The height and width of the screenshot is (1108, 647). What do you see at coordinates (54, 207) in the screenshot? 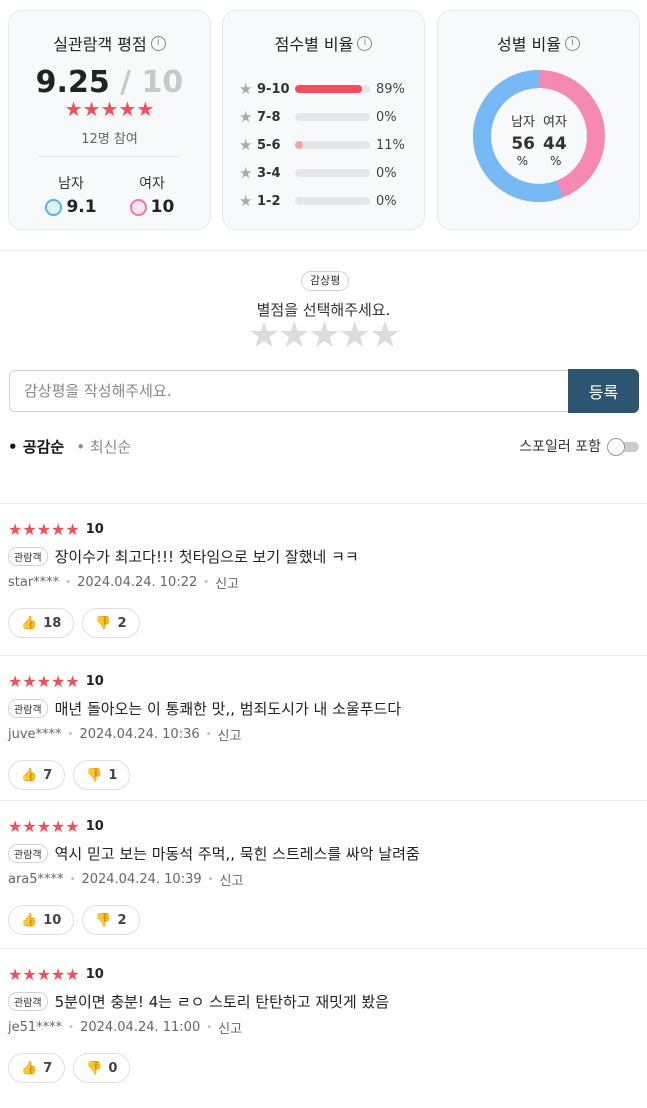
I see `male-face-icon` at bounding box center [54, 207].